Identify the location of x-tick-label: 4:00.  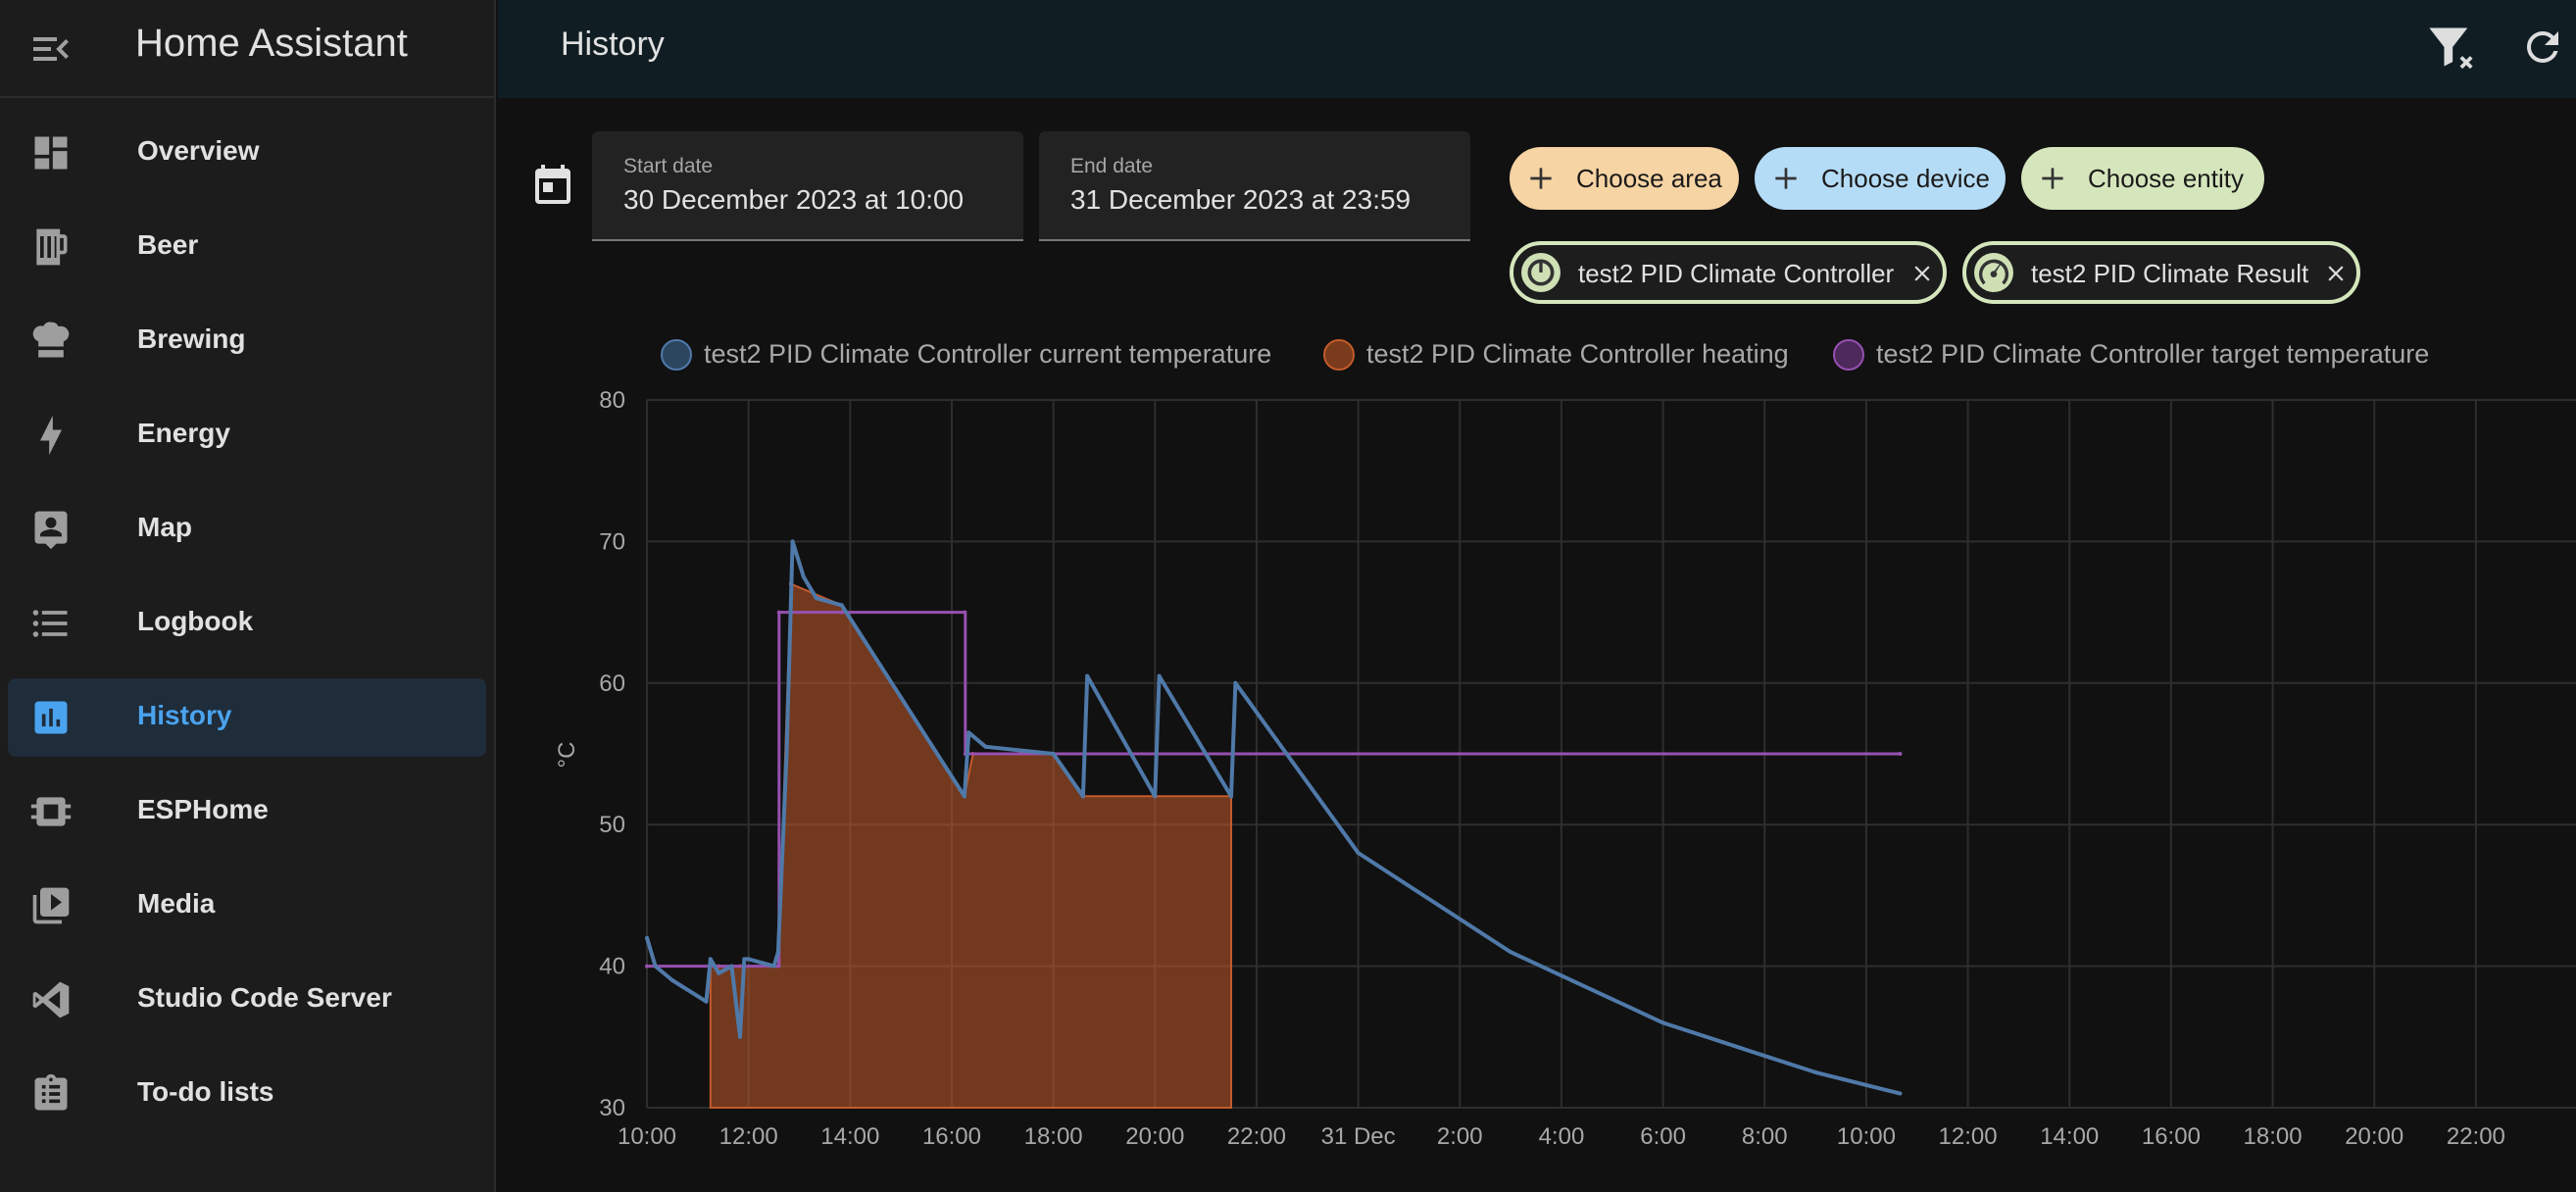
(1562, 1137).